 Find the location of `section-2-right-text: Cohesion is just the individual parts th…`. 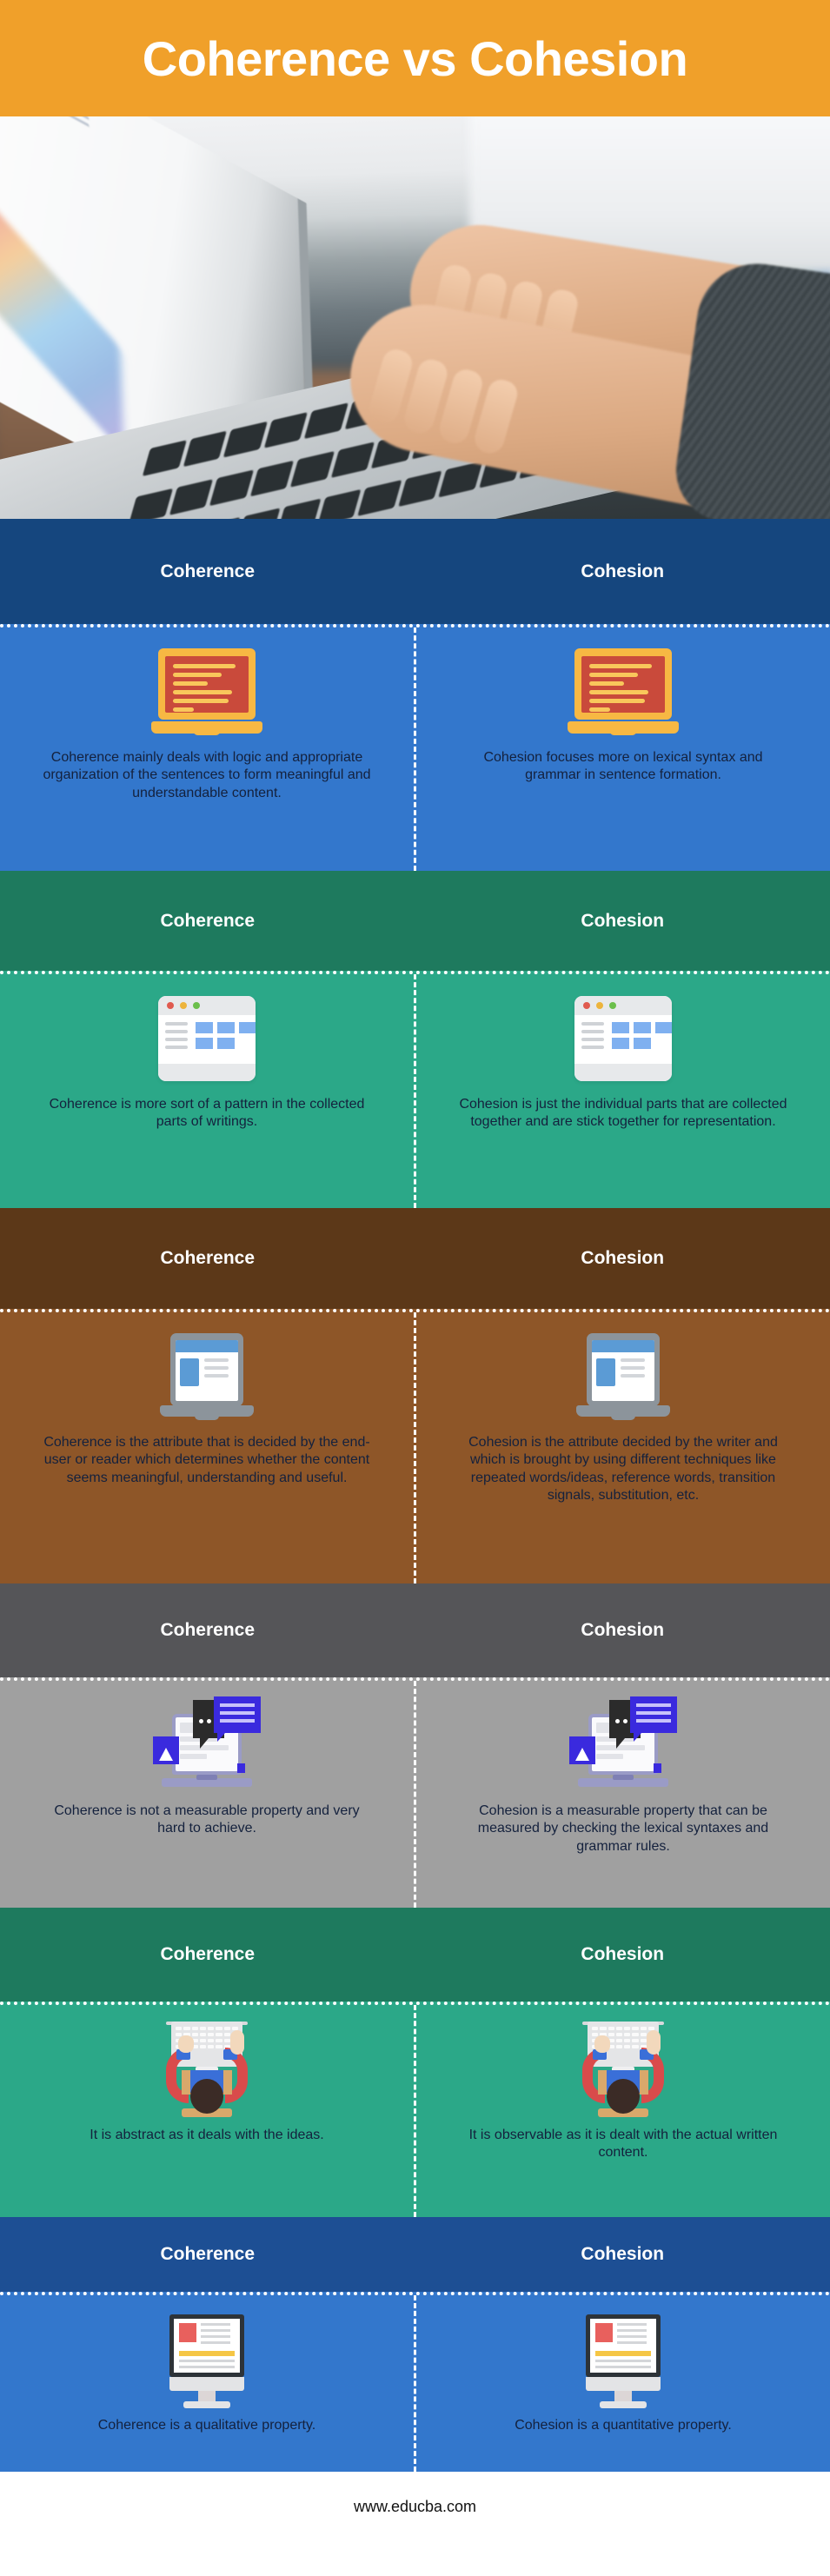

section-2-right-text: Cohesion is just the individual parts th… is located at coordinates (623, 1113).